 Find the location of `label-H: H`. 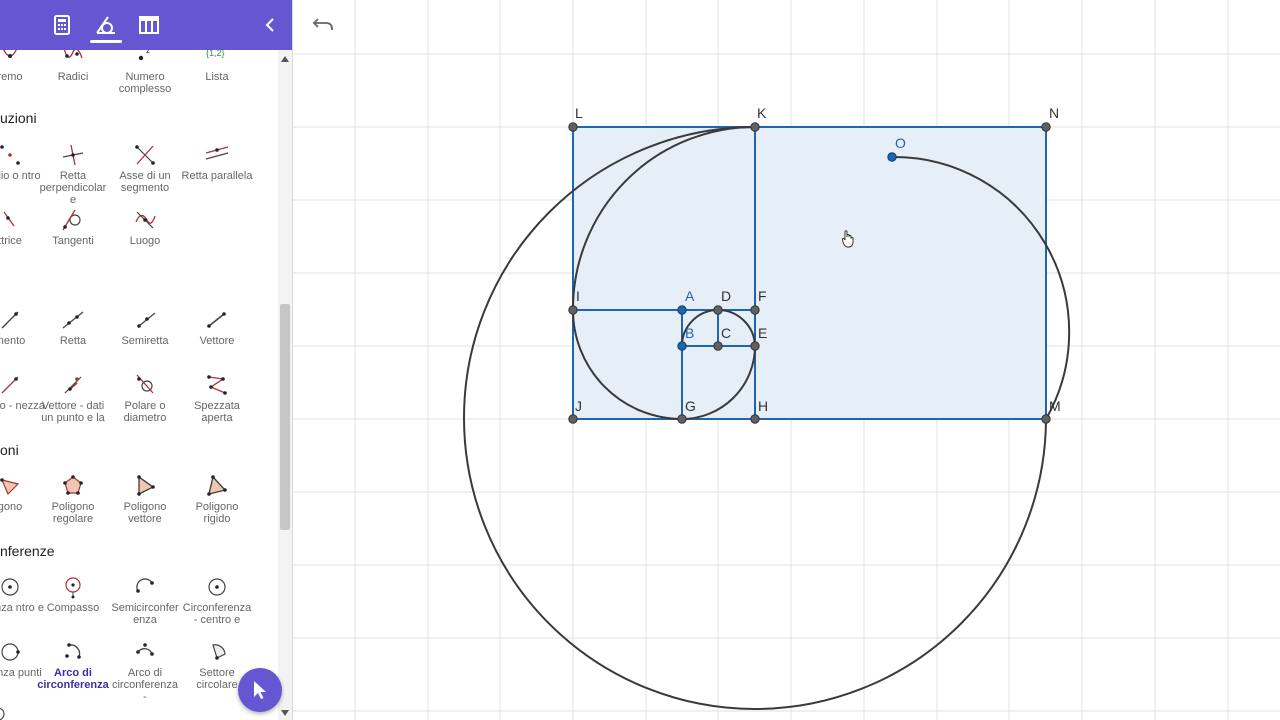

label-H: H is located at coordinates (763, 406).